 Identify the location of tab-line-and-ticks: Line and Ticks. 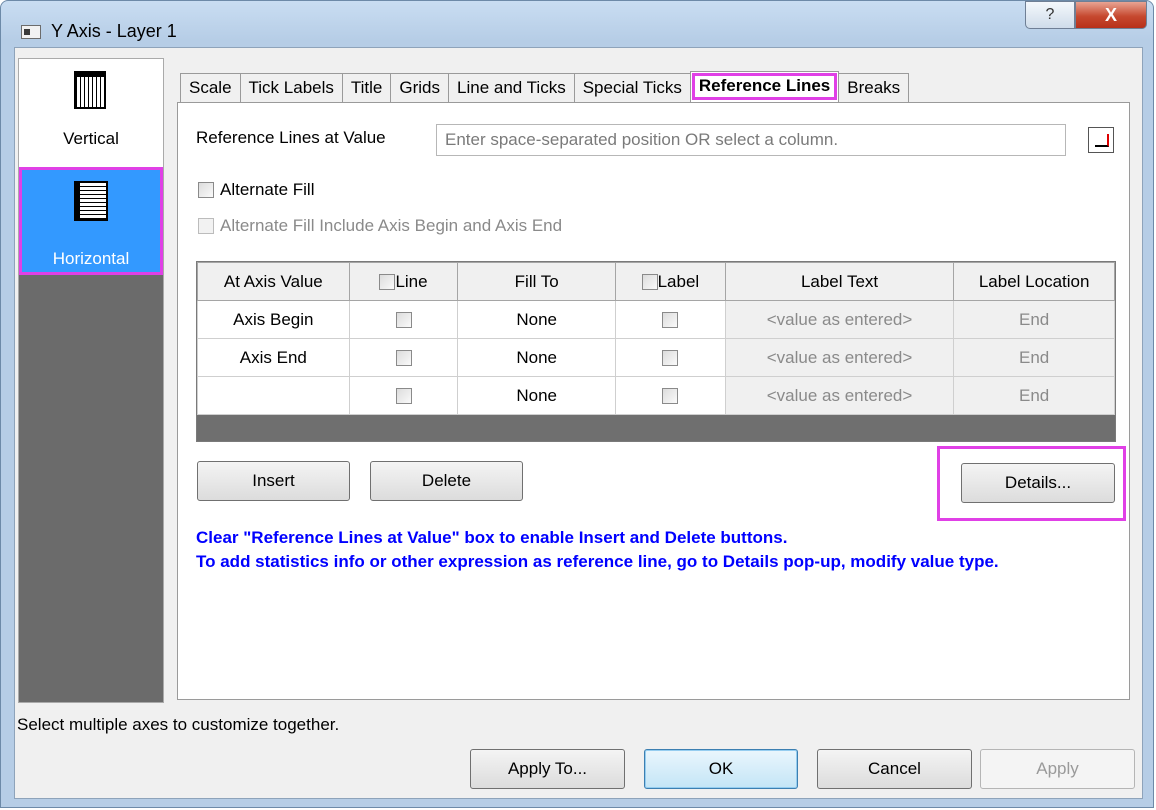
(511, 87).